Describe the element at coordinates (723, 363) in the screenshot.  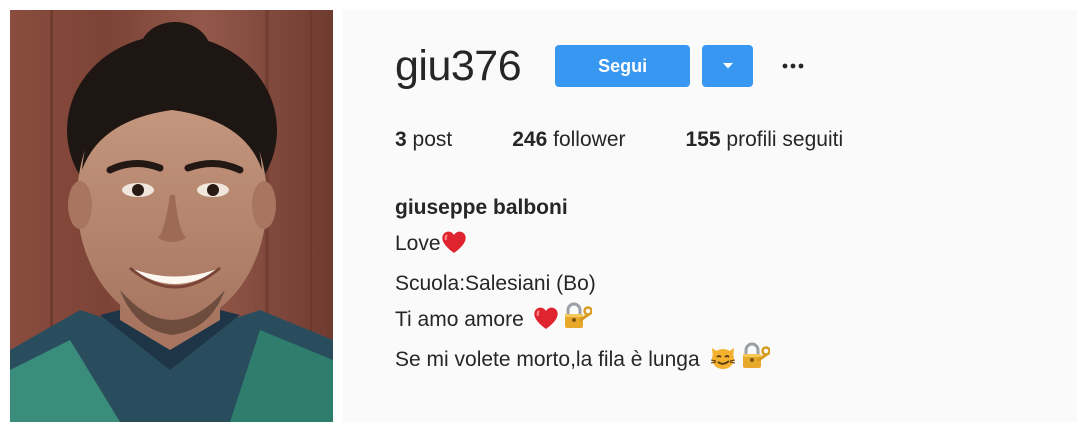
I see `smirking-cat-icon` at that location.